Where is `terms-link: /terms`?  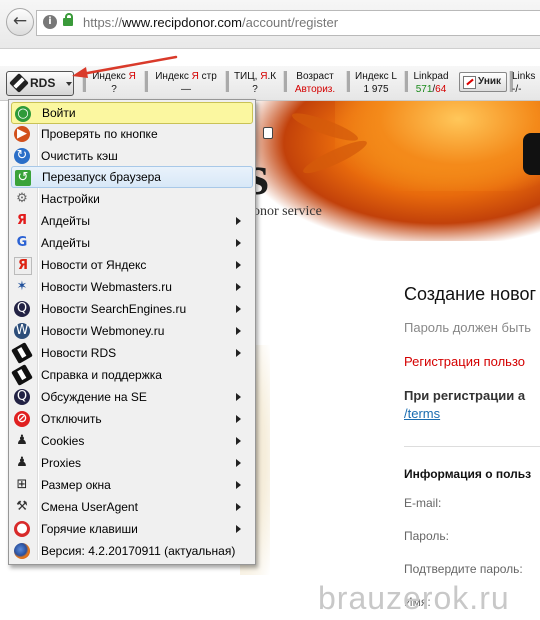
terms-link: /terms is located at coordinates (422, 413).